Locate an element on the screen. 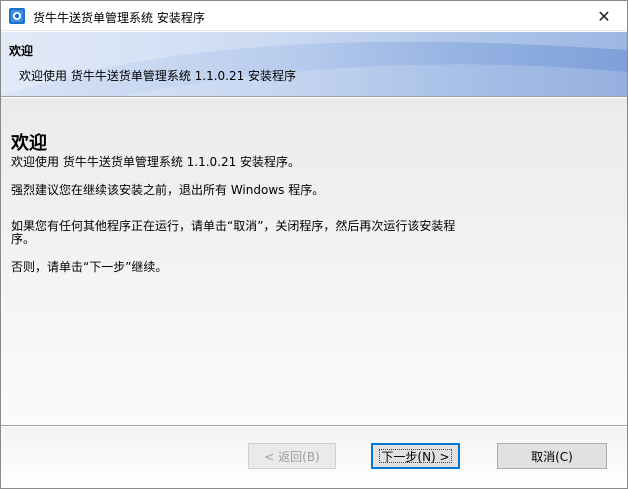 The width and height of the screenshot is (628, 489). header-title: 欢迎 is located at coordinates (21, 51).